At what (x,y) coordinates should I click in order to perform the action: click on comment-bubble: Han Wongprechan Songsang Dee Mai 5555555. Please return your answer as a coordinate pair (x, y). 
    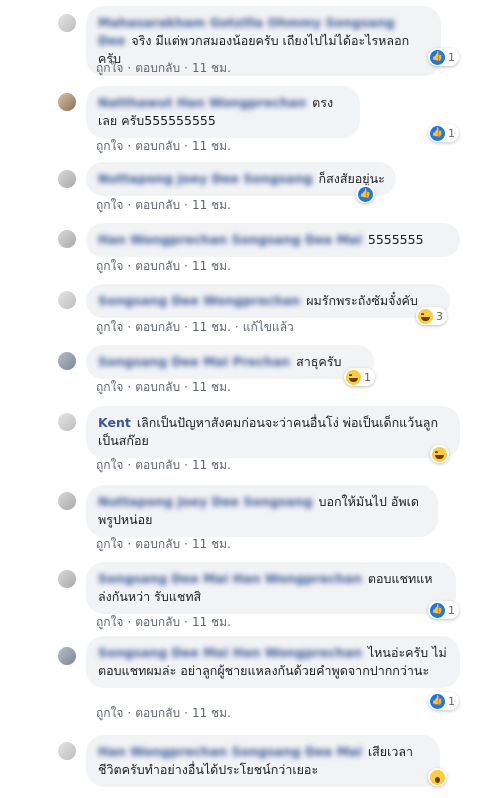
    Looking at the image, I should click on (273, 240).